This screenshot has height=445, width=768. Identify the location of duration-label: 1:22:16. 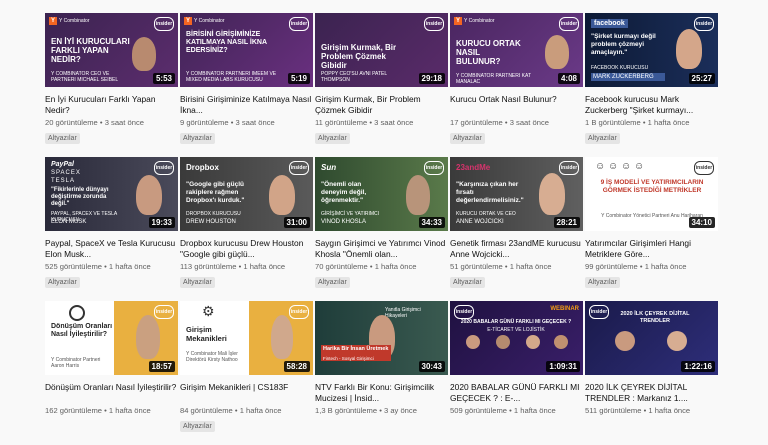
(698, 366).